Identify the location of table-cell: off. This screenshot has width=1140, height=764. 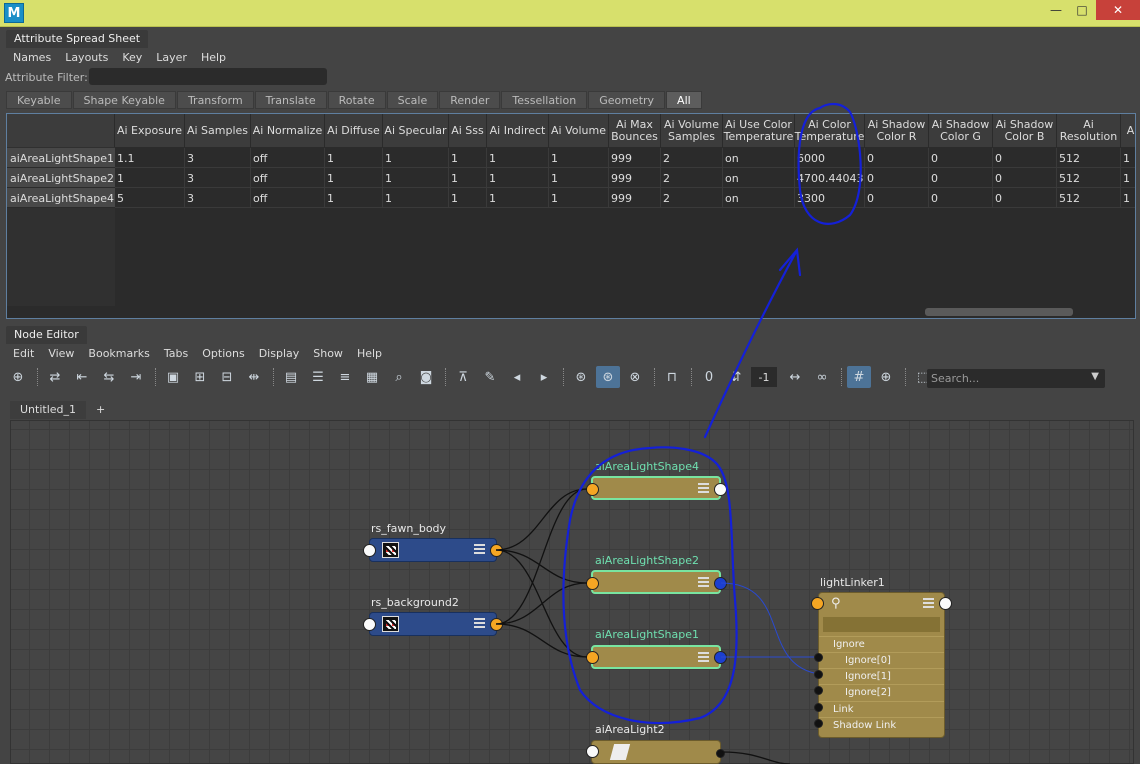
(288, 178).